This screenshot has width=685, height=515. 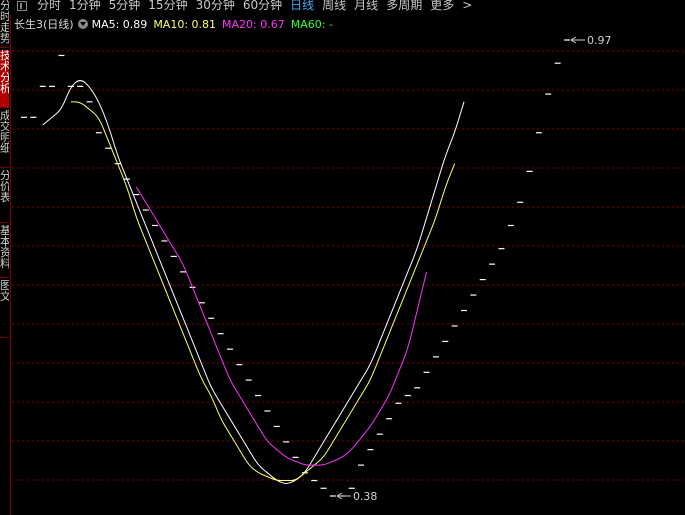 What do you see at coordinates (467, 6) in the screenshot?
I see `more-arrow-icon: >` at bounding box center [467, 6].